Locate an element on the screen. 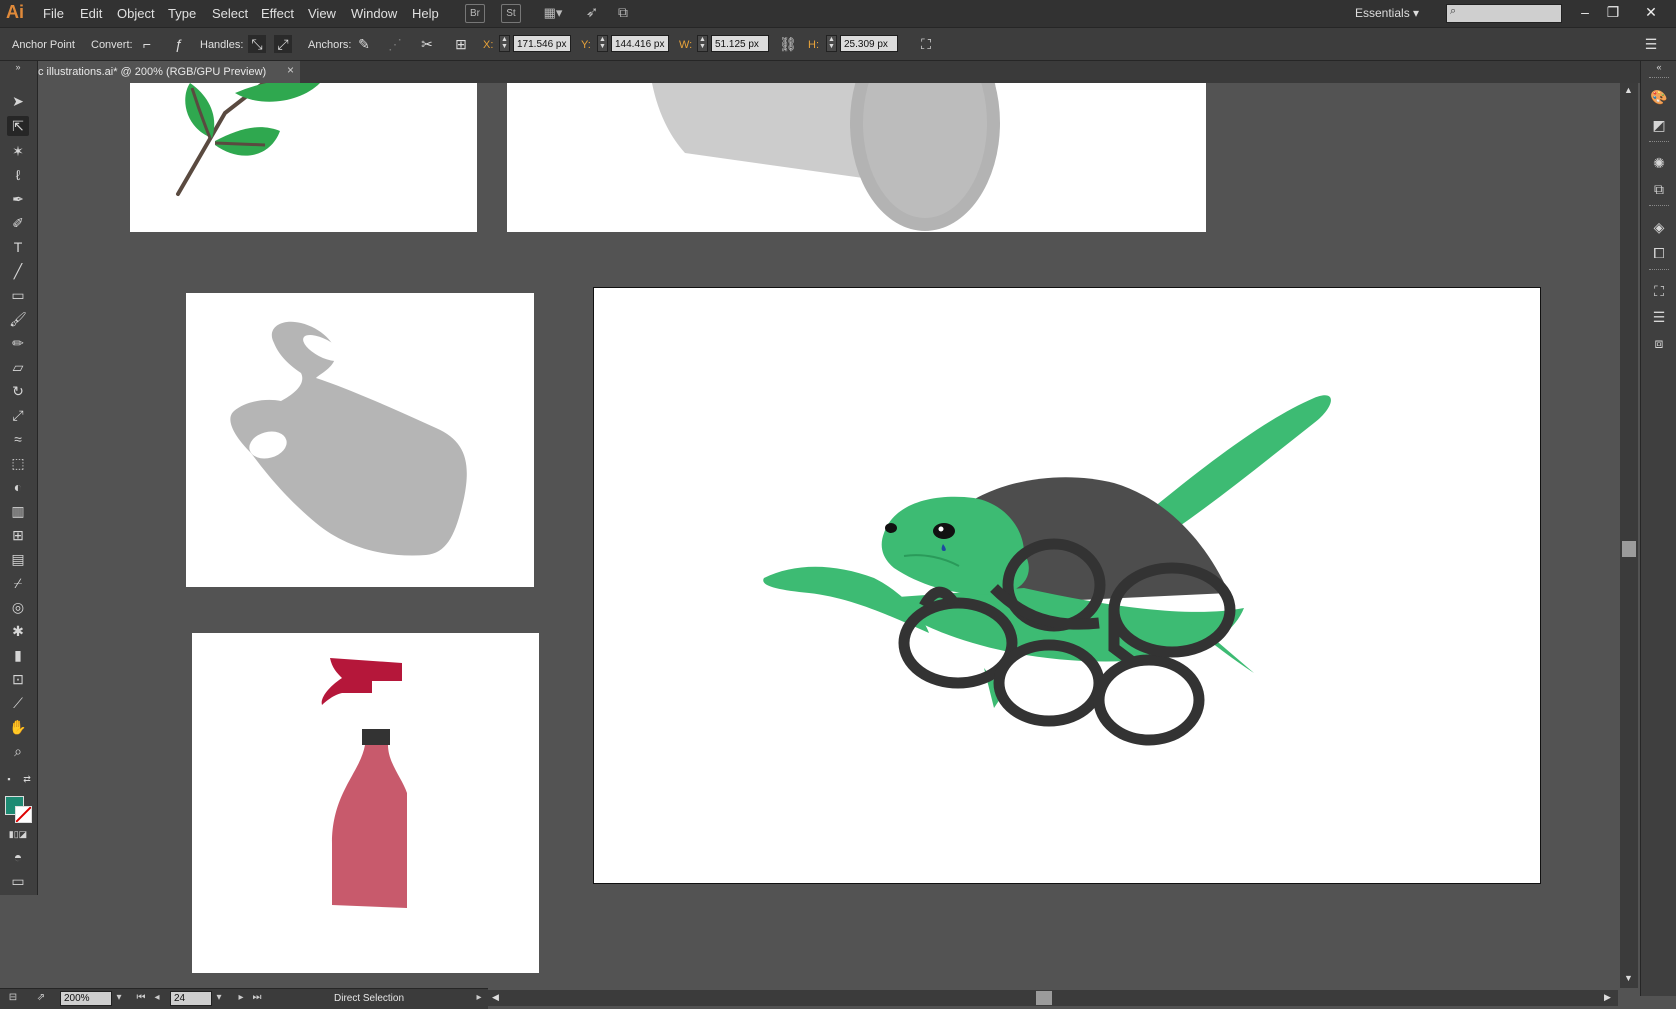  previous-artboard-icon: ◂ is located at coordinates (157, 998).